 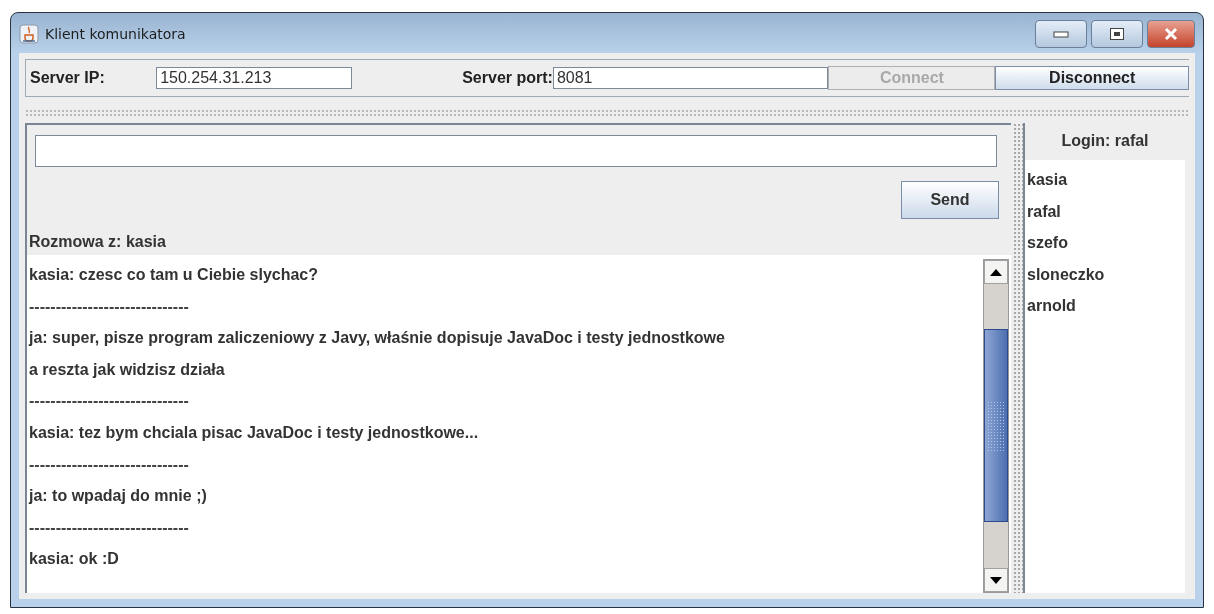 What do you see at coordinates (118, 496) in the screenshot?
I see `chat-message: ja: to wpadaj do mnie ;)` at bounding box center [118, 496].